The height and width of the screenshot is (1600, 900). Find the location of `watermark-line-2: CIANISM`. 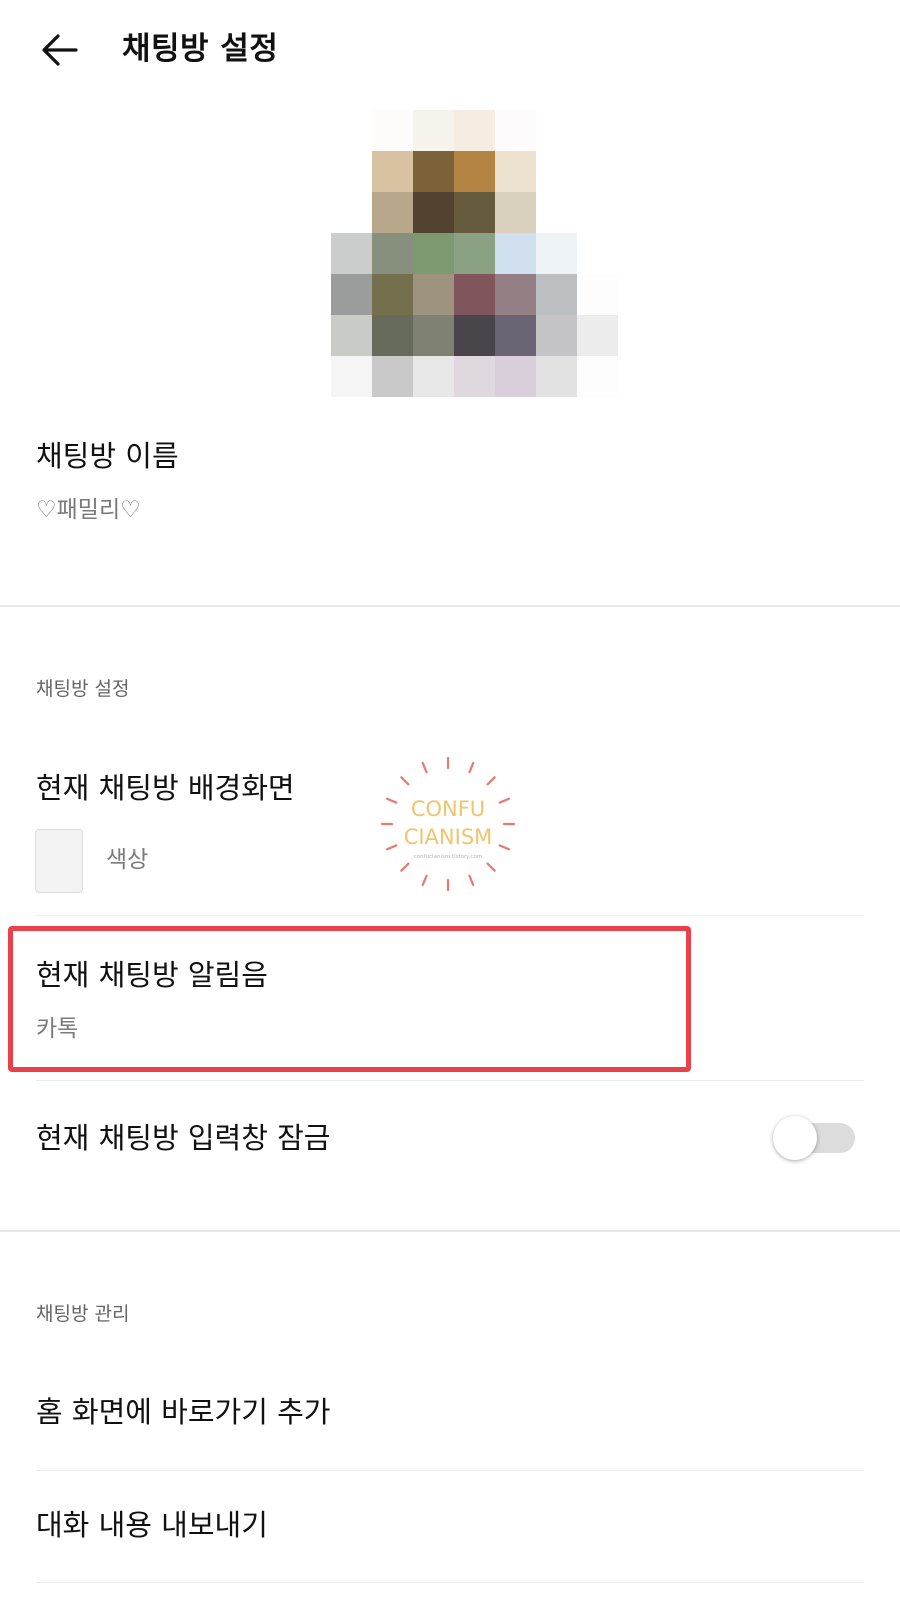

watermark-line-2: CIANISM is located at coordinates (448, 837).